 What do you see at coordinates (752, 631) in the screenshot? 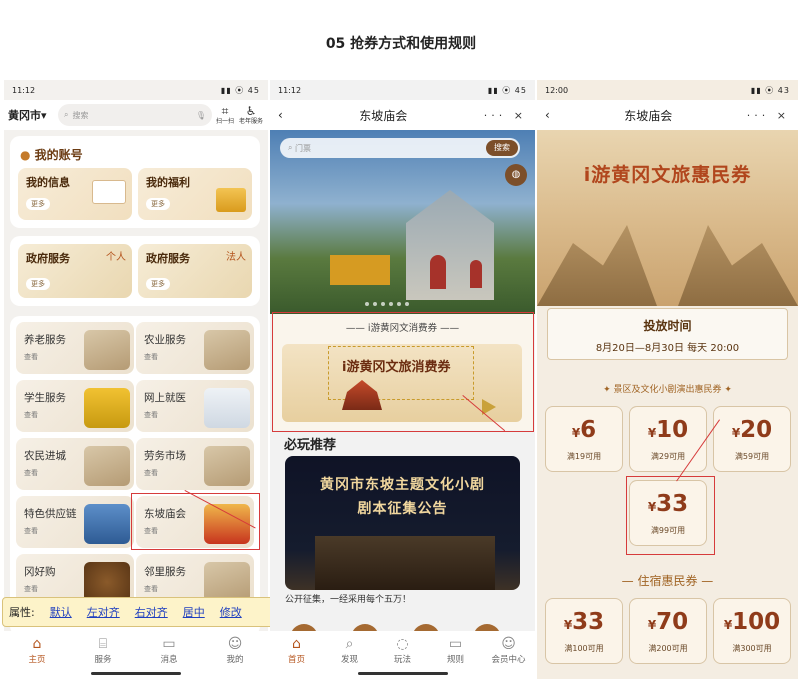
I see `hotel-coupon-100: ¥100 满300可用` at bounding box center [752, 631].